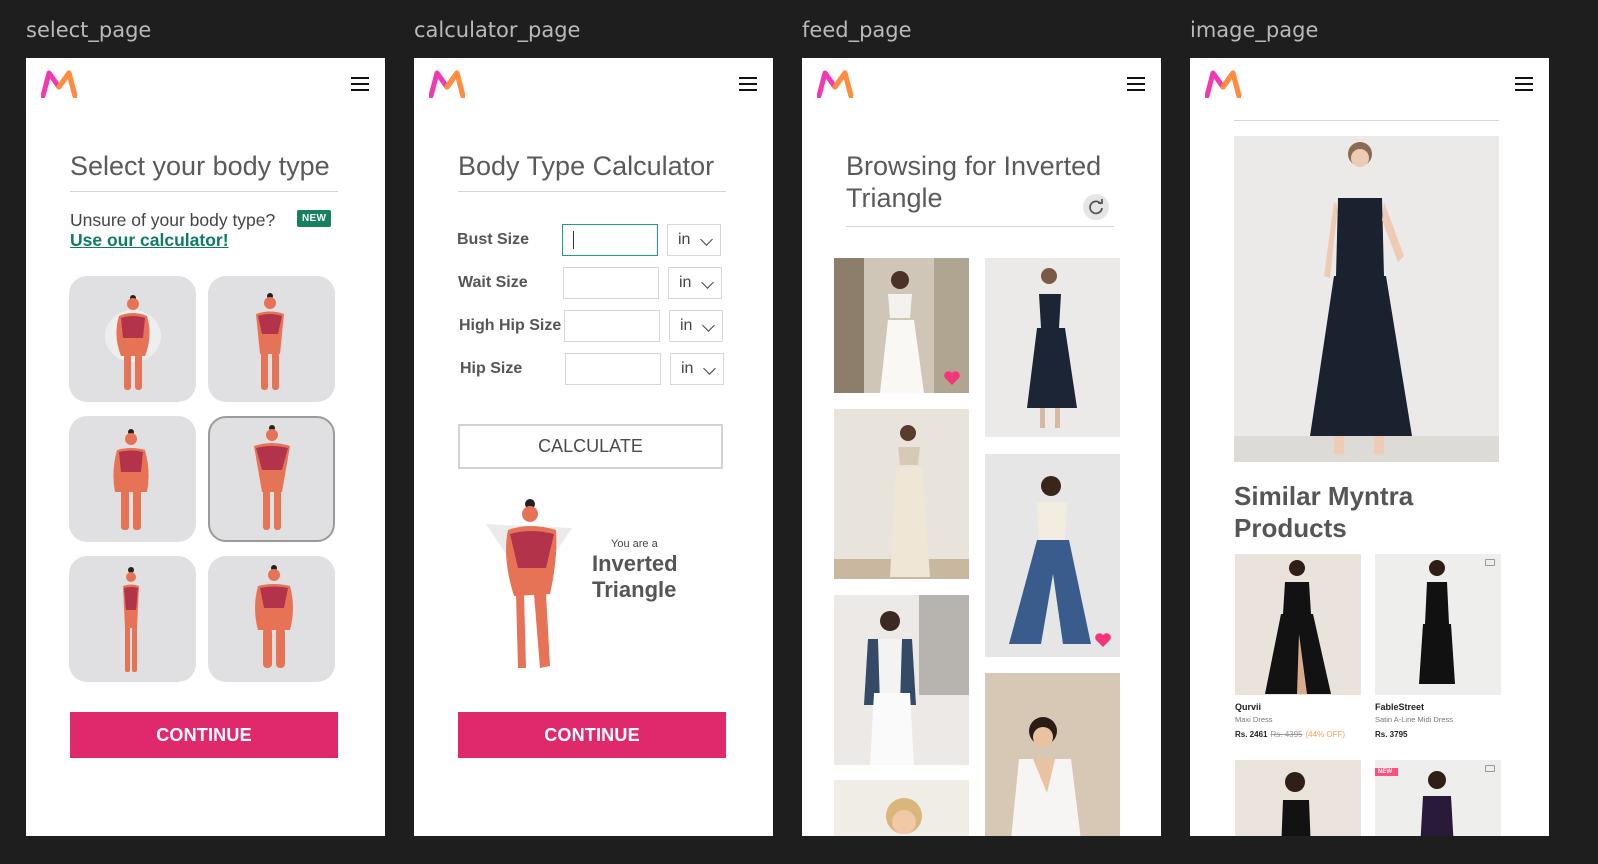  What do you see at coordinates (612, 326) in the screenshot?
I see `high-hip-size-input` at bounding box center [612, 326].